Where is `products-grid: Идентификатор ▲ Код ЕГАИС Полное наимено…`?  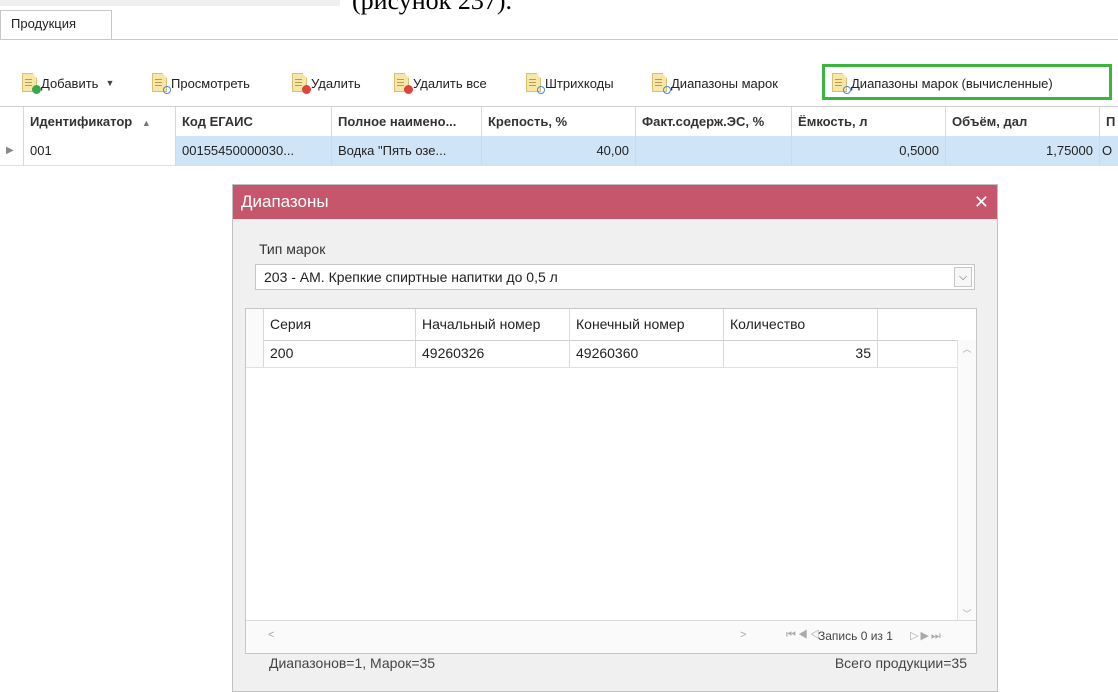
products-grid: Идентификатор ▲ Код ЕГАИС Полное наимено… is located at coordinates (559, 136).